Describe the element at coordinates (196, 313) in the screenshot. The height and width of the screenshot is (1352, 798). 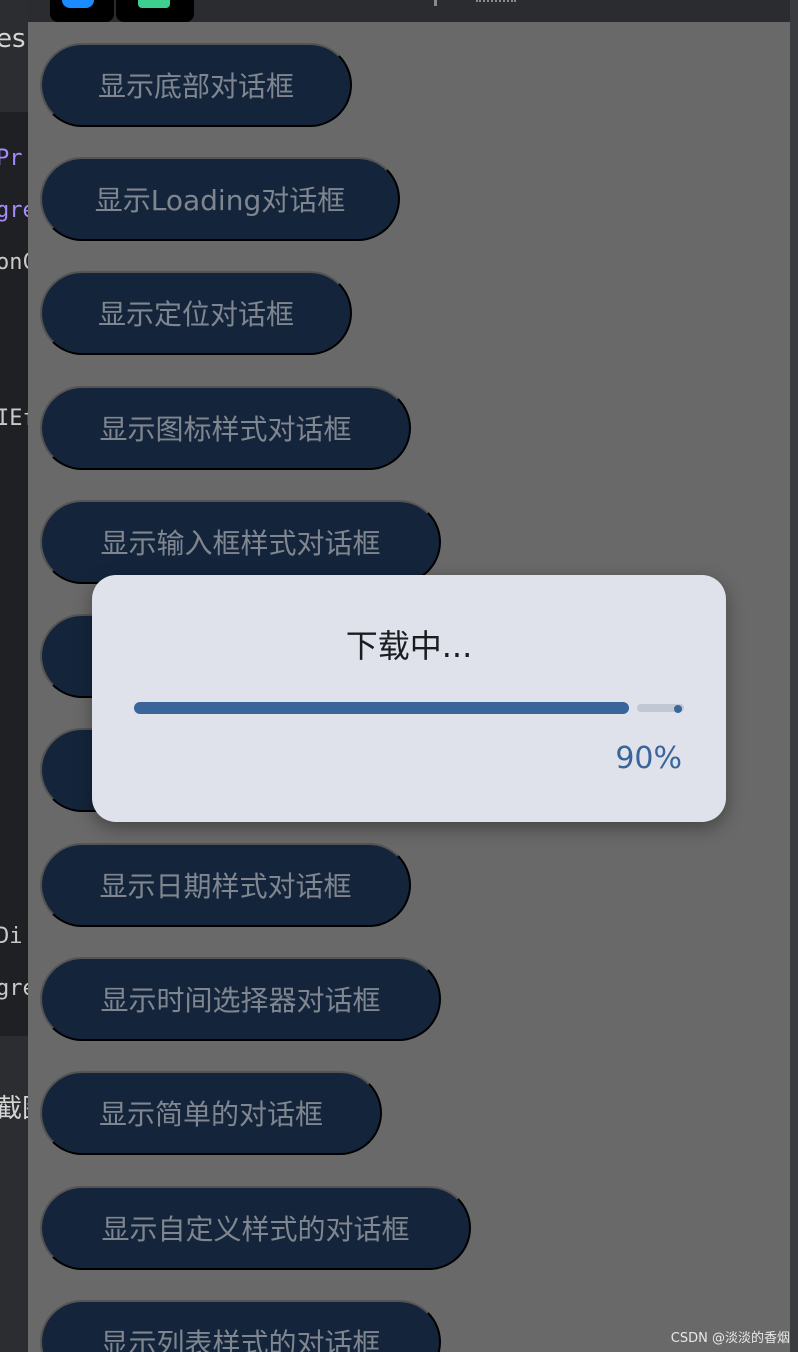
I see `show-location-dialog-button: 显示定位对话框` at that location.